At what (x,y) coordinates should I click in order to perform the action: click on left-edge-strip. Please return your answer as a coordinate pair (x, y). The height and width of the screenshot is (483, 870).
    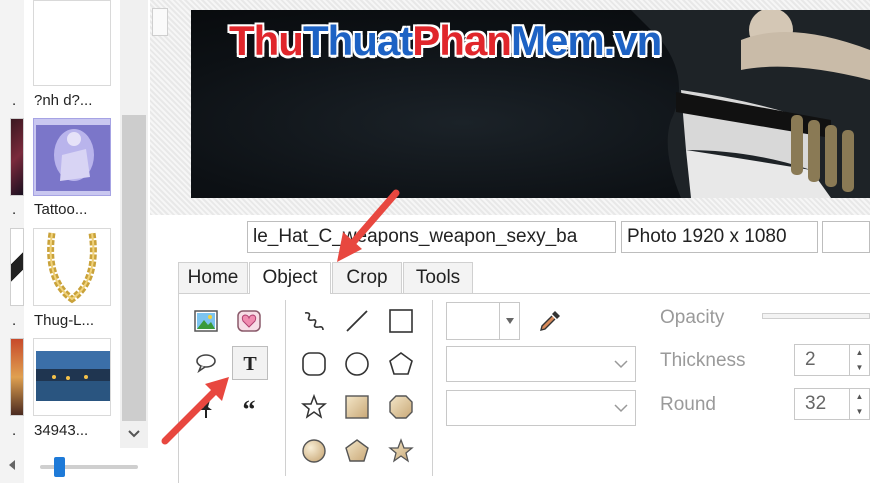
    Looking at the image, I should click on (12, 241).